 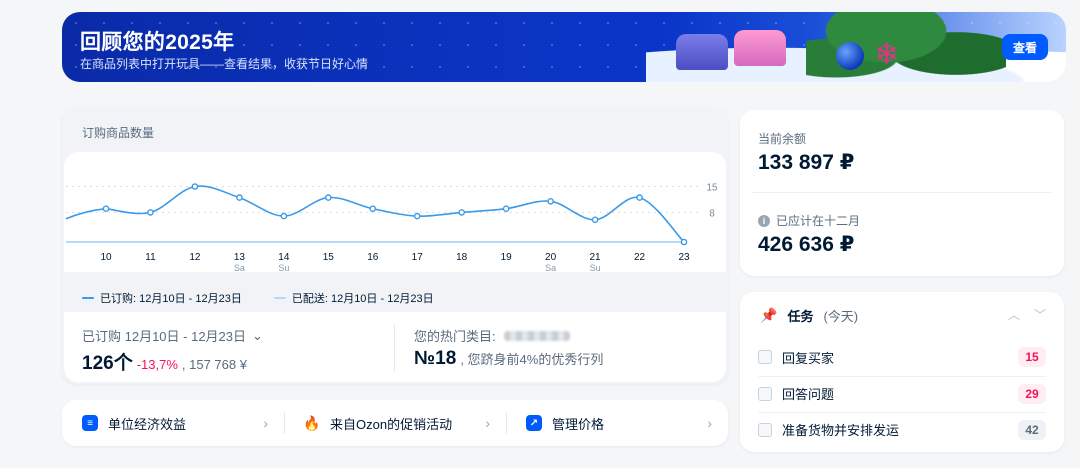 What do you see at coordinates (195, 257) in the screenshot?
I see `x-tick-label: 12` at bounding box center [195, 257].